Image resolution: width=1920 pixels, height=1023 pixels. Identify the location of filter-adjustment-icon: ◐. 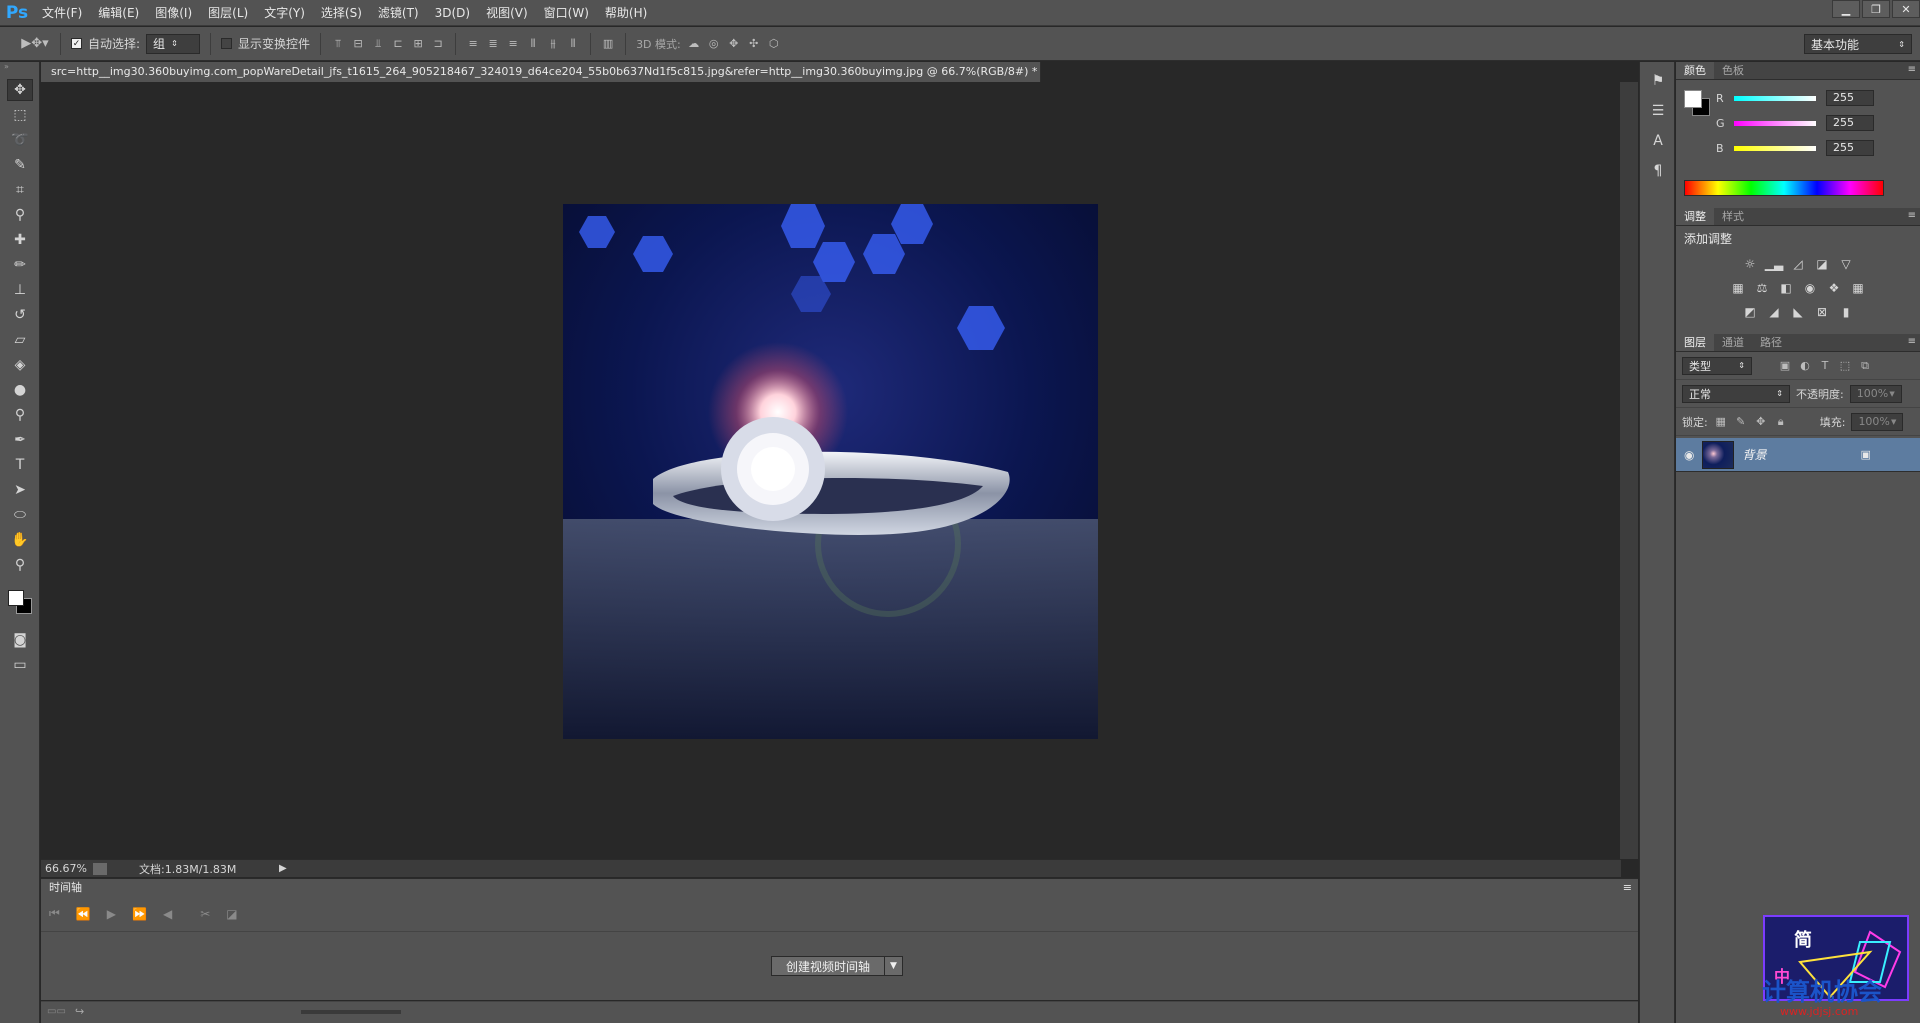
(1805, 366).